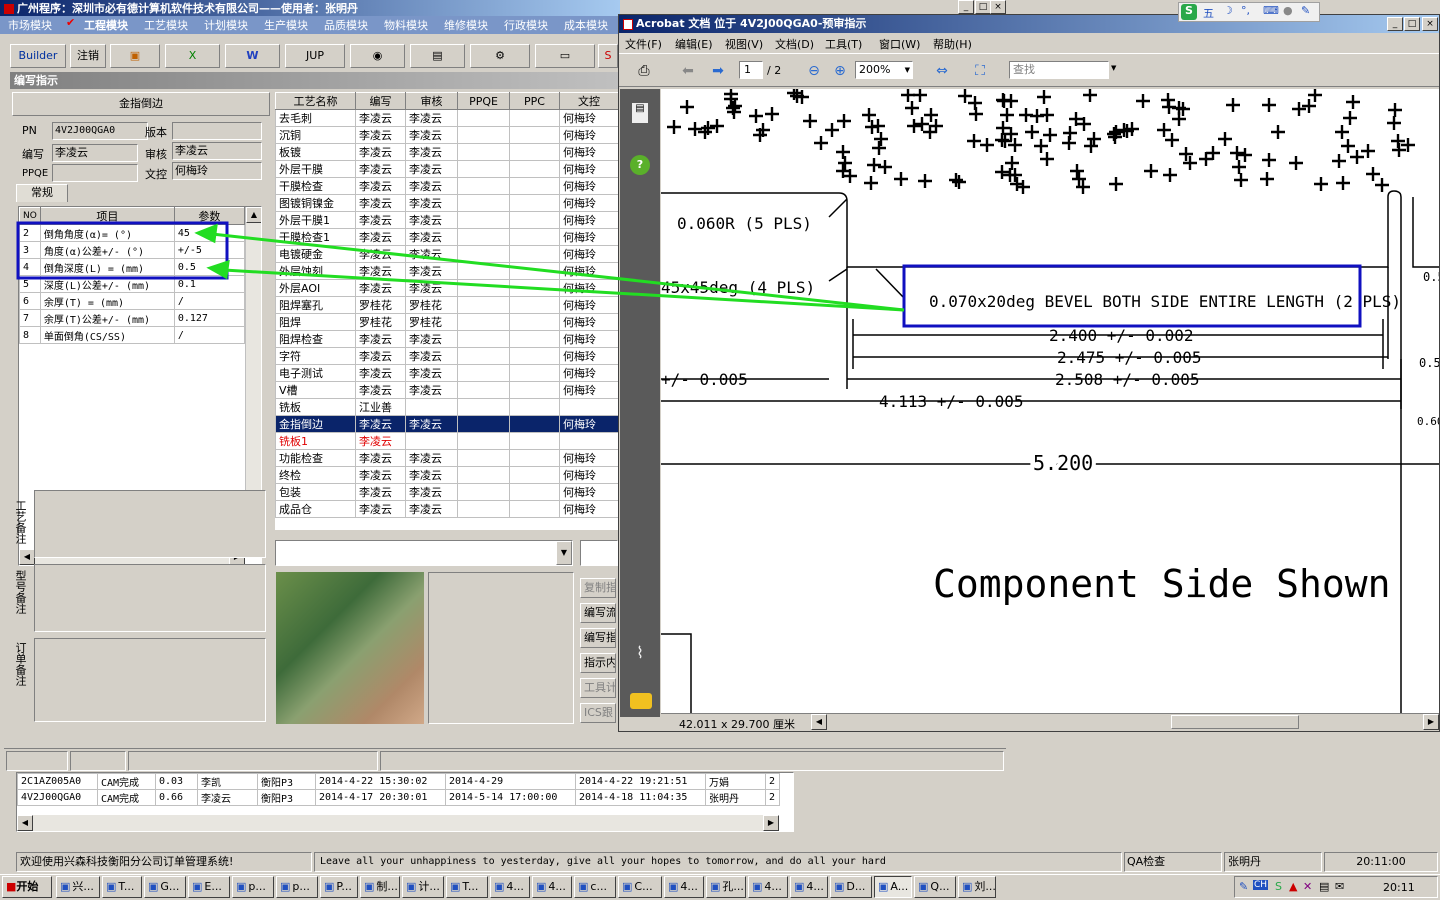  What do you see at coordinates (952, 44) in the screenshot?
I see `acrobat-menu-item: 帮助(H)` at bounding box center [952, 44].